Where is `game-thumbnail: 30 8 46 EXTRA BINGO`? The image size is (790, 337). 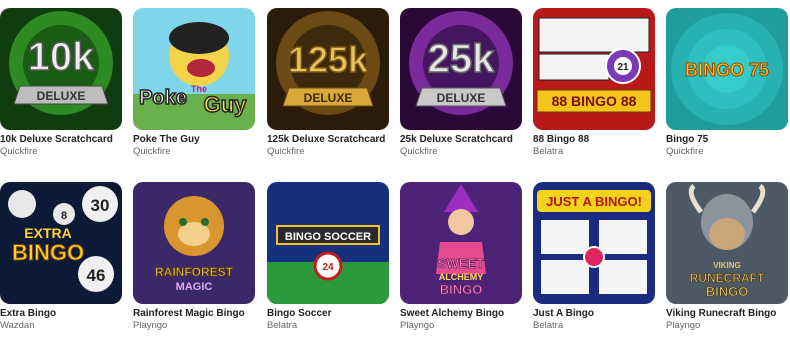
game-thumbnail: 30 8 46 EXTRA BINGO is located at coordinates (61, 243).